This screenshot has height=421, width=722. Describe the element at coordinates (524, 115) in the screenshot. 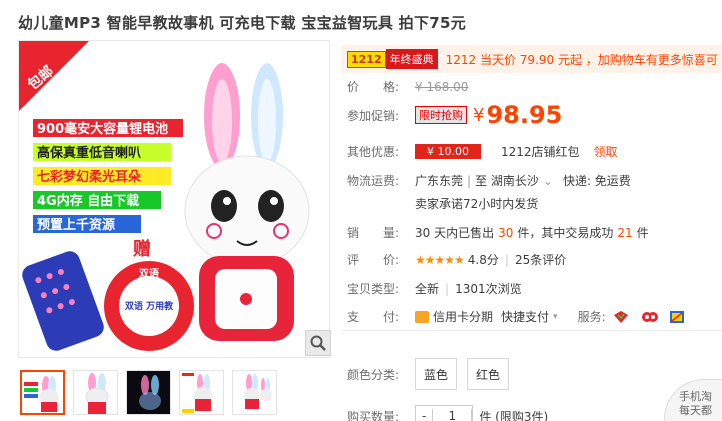

I see `promotion-price: 98.95` at that location.